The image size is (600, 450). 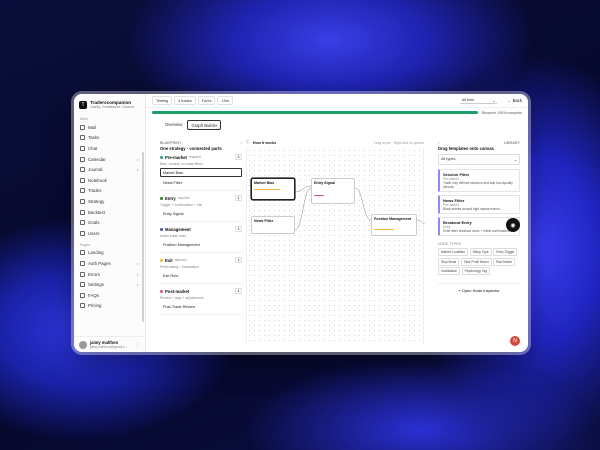 I want to click on floating-action-button: ◉, so click(x=513, y=225).